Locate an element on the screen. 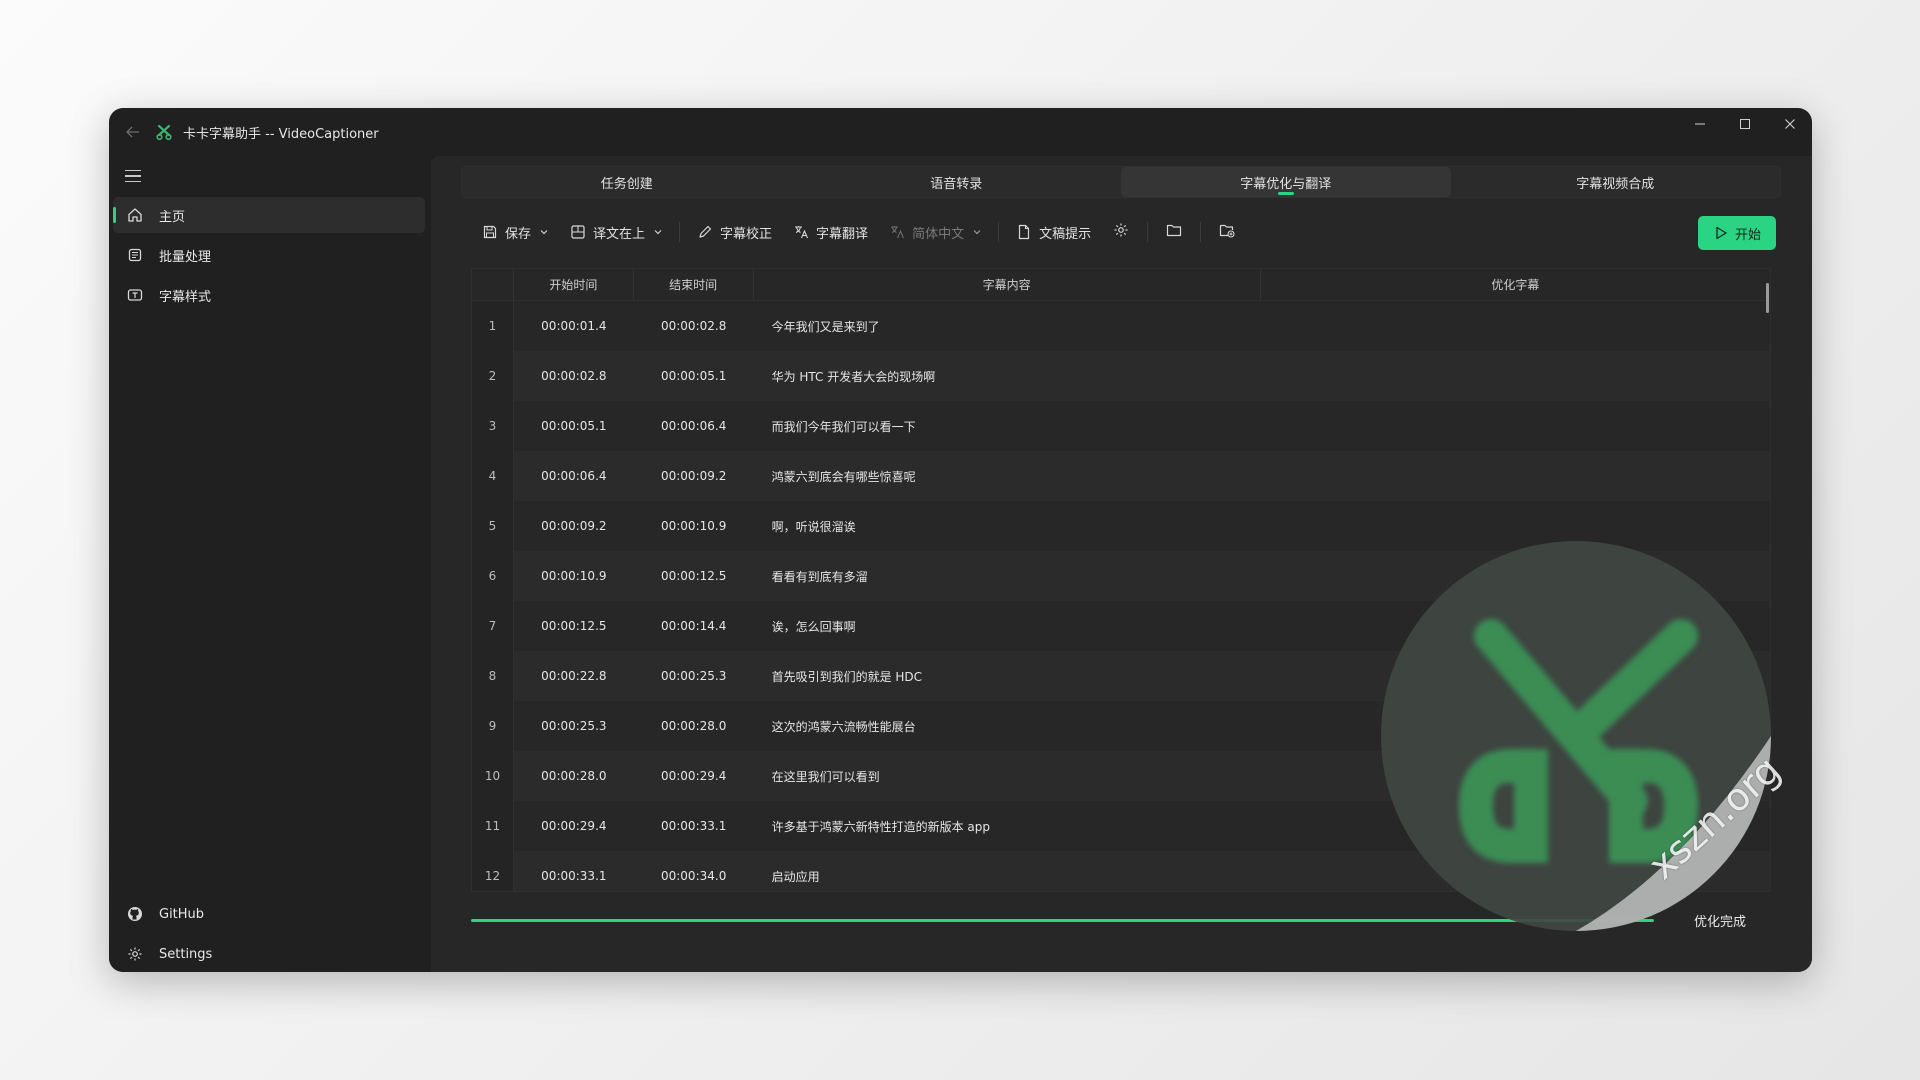  tab-task-create: 任务创建 is located at coordinates (627, 182).